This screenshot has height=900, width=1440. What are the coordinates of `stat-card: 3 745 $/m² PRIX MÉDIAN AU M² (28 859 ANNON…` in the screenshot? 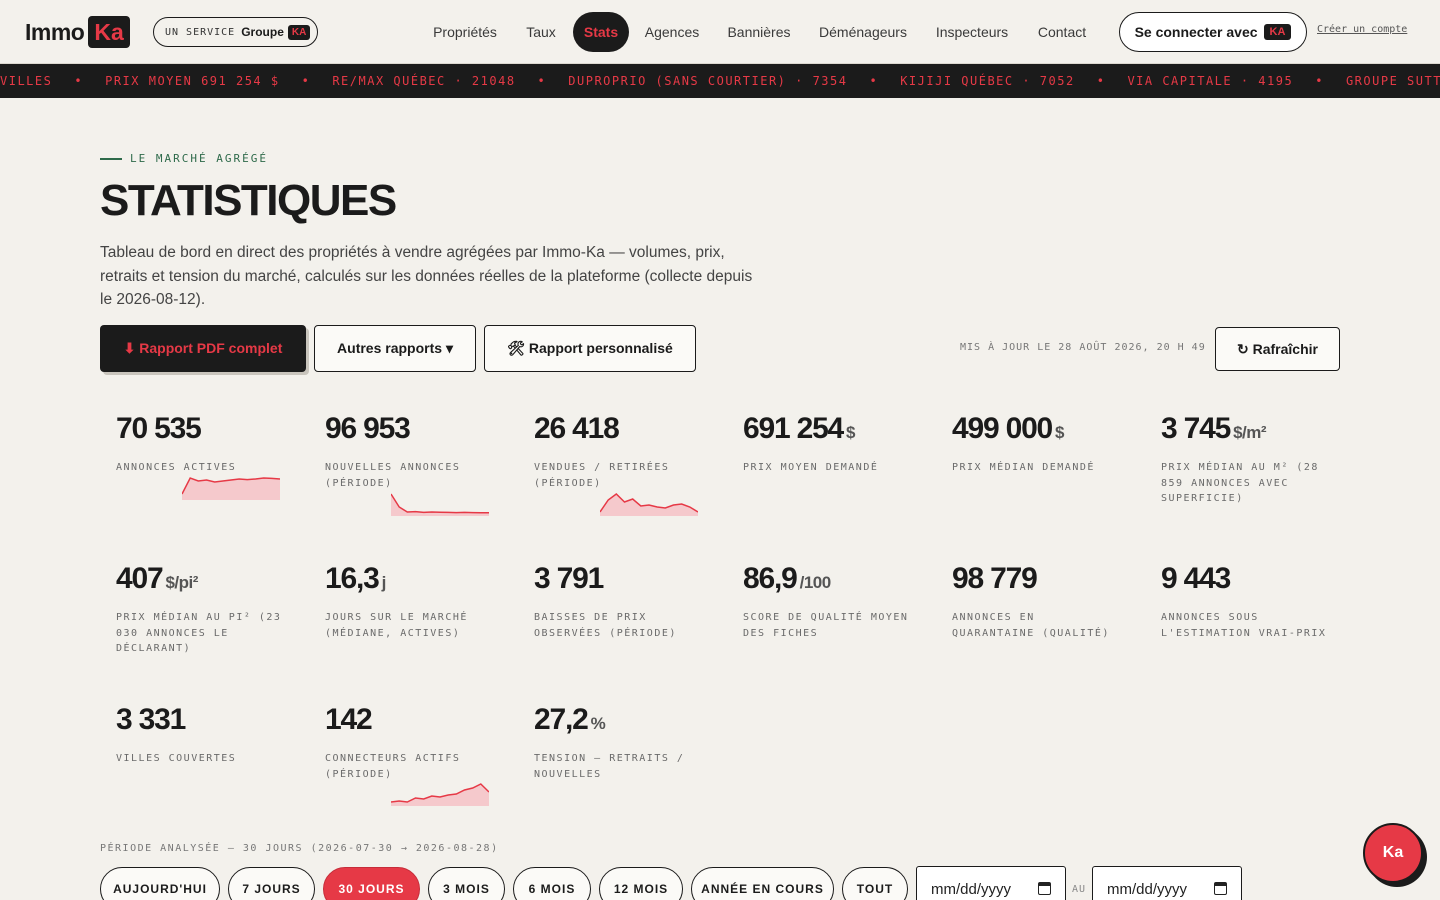 It's located at (1261, 459).